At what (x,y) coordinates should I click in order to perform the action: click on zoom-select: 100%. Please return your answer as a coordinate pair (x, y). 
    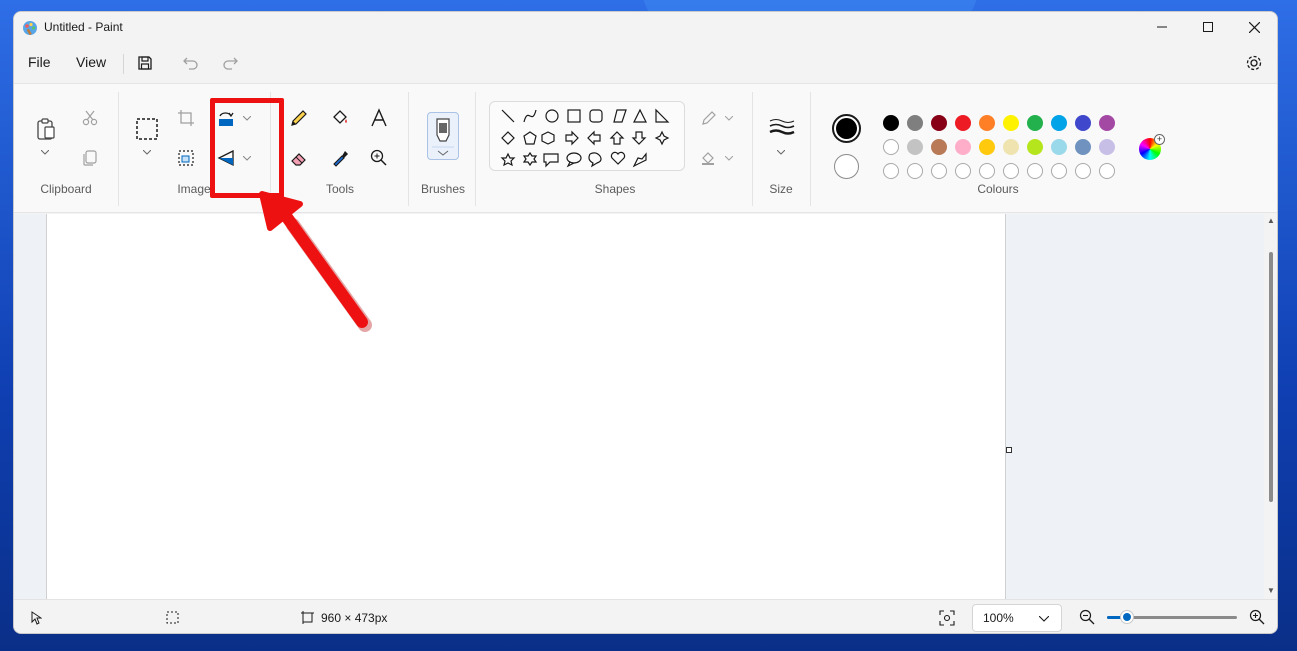
    Looking at the image, I should click on (1017, 618).